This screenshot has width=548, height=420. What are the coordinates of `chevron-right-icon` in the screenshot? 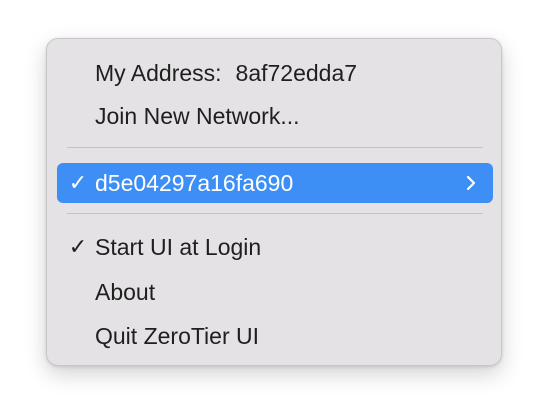 It's located at (471, 183).